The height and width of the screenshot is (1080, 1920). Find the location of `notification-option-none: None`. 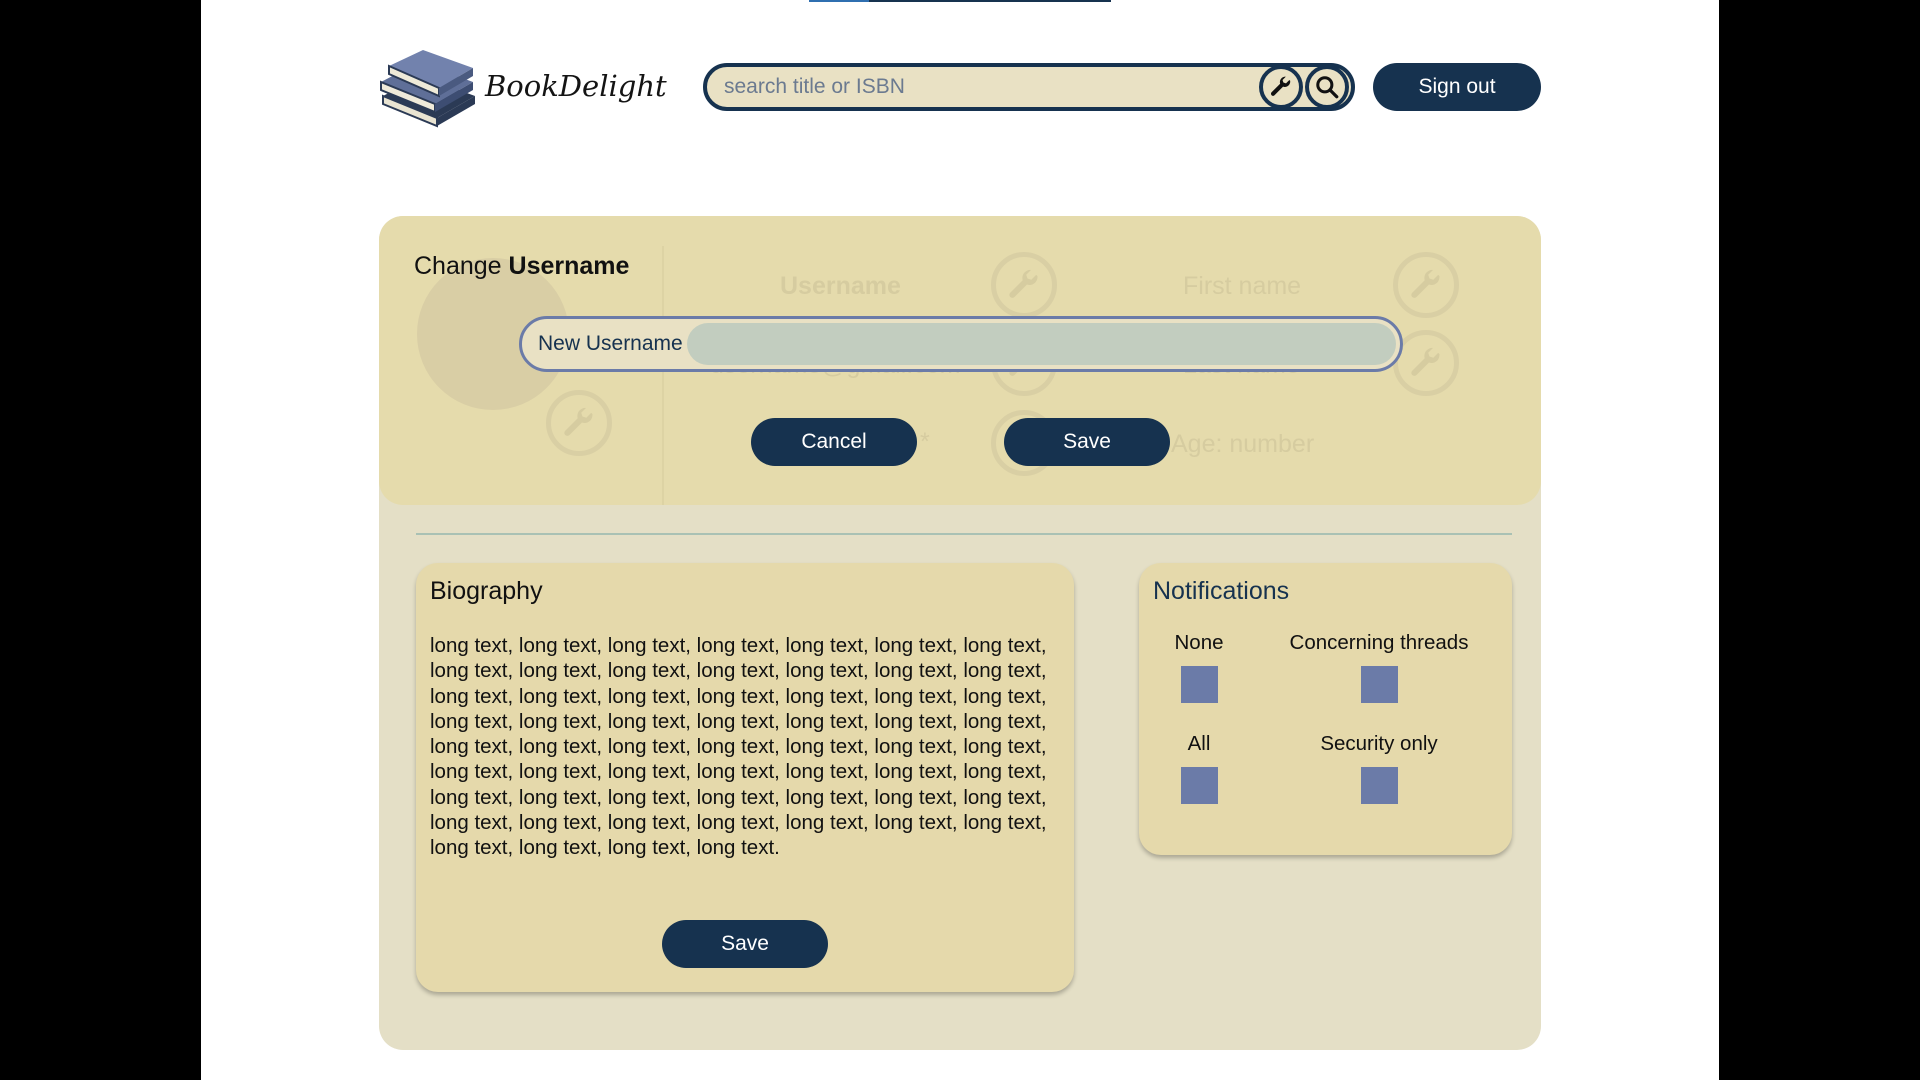

notification-option-none: None is located at coordinates (1199, 667).